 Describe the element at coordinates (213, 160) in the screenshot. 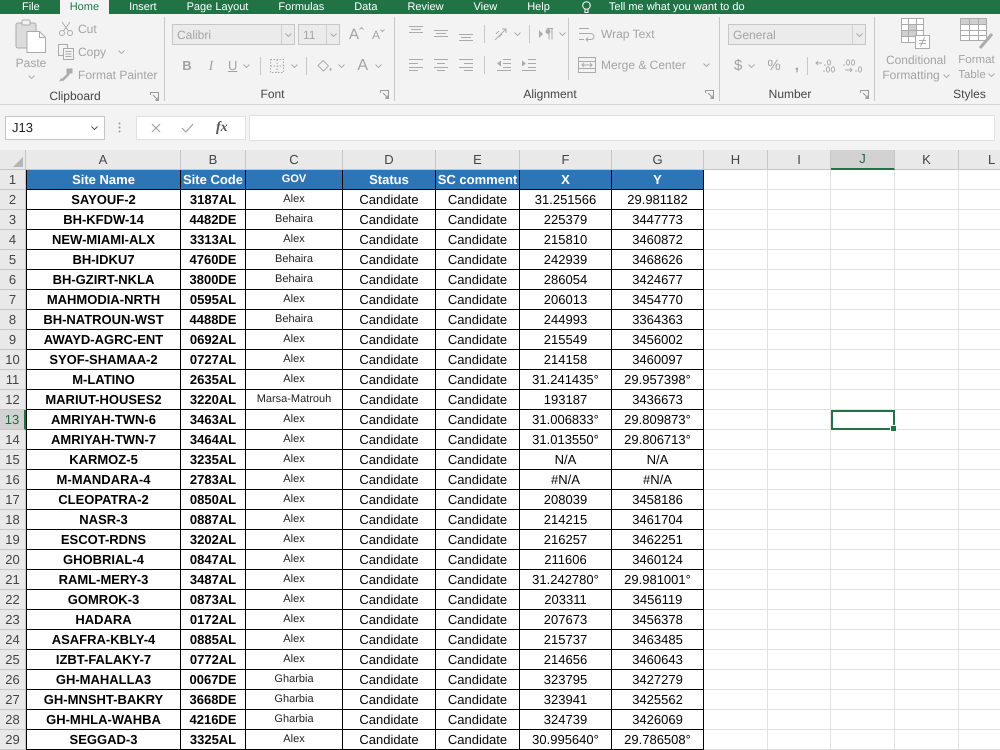

I see `column-header: B` at that location.